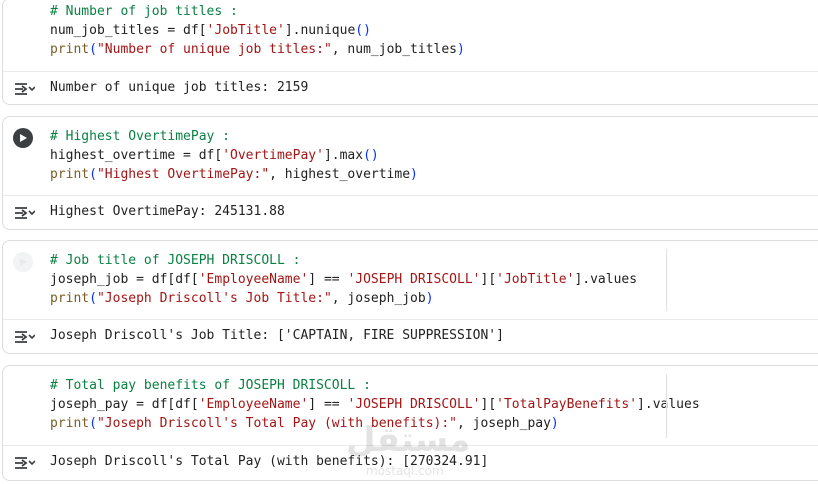 Image resolution: width=818 pixels, height=484 pixels. What do you see at coordinates (378, 298) in the screenshot?
I see `code-token: , joseph_job` at bounding box center [378, 298].